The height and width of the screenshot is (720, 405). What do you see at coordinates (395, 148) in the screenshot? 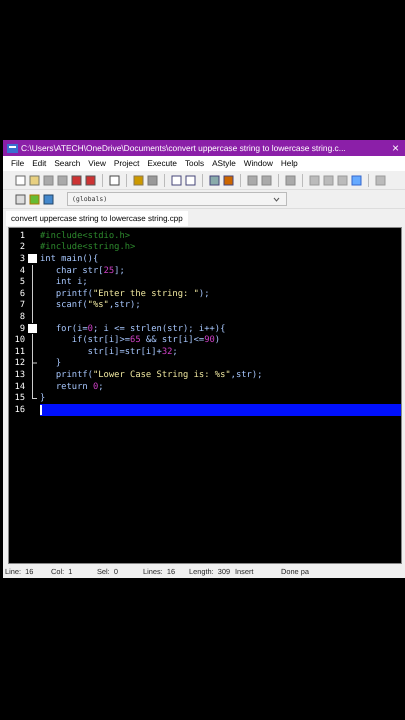
I see `close-button: ×` at bounding box center [395, 148].